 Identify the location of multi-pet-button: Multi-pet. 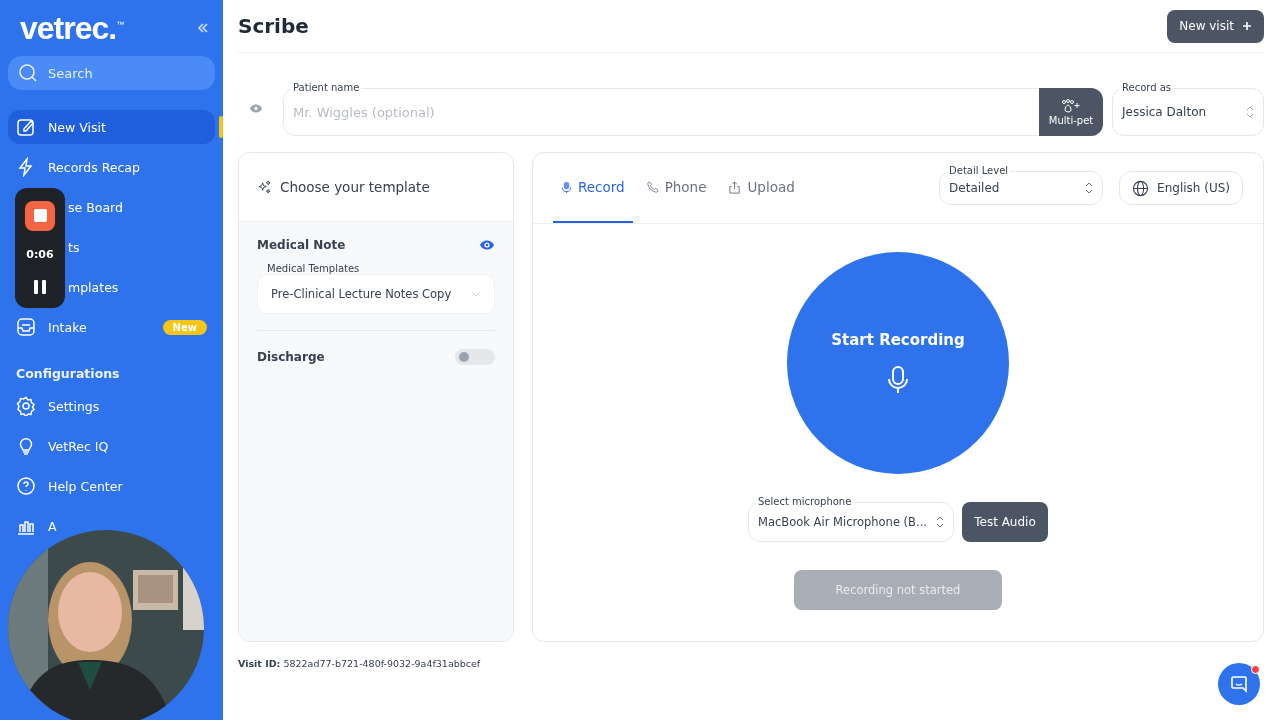
(1071, 112).